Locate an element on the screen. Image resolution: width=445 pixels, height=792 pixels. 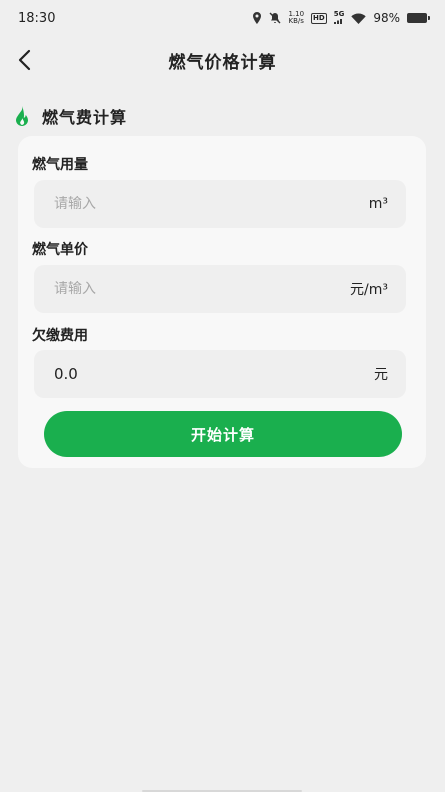
price-input is located at coordinates (179, 289).